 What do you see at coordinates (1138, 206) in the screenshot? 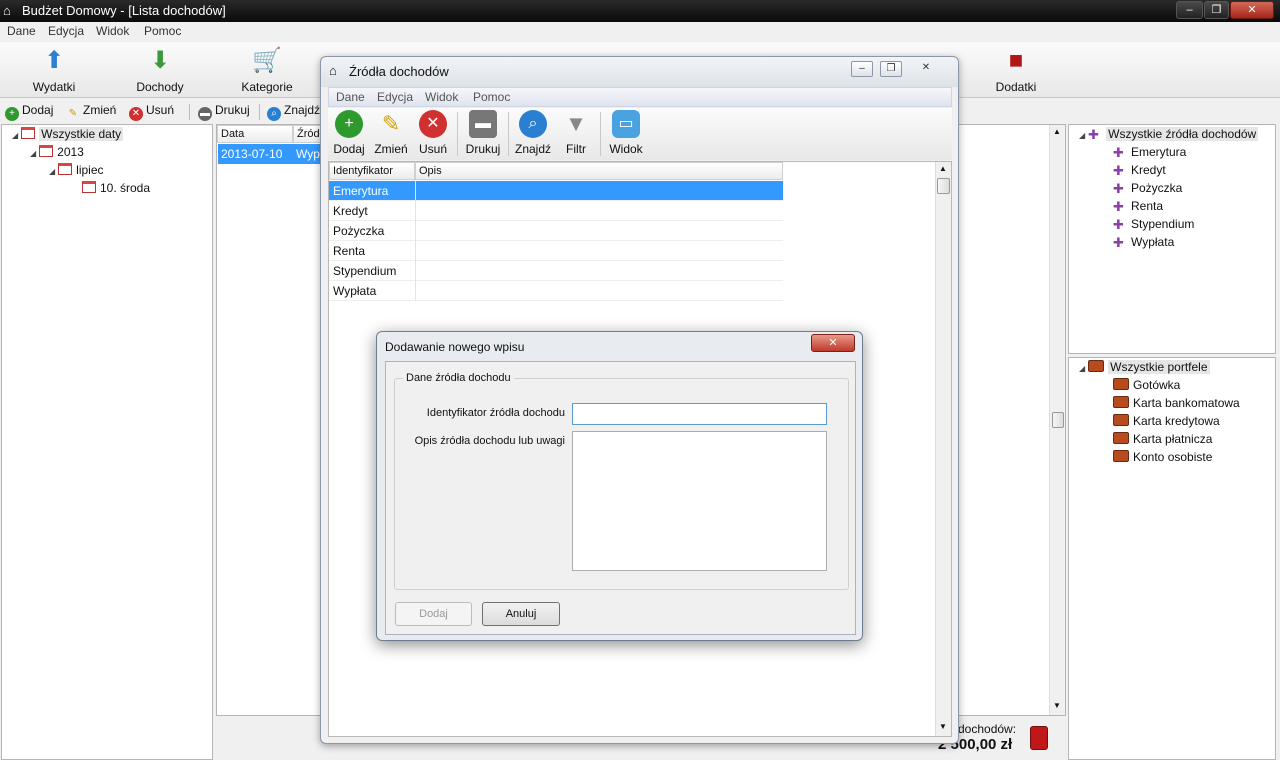
I see `tree-item-source: ✚ Renta` at bounding box center [1138, 206].